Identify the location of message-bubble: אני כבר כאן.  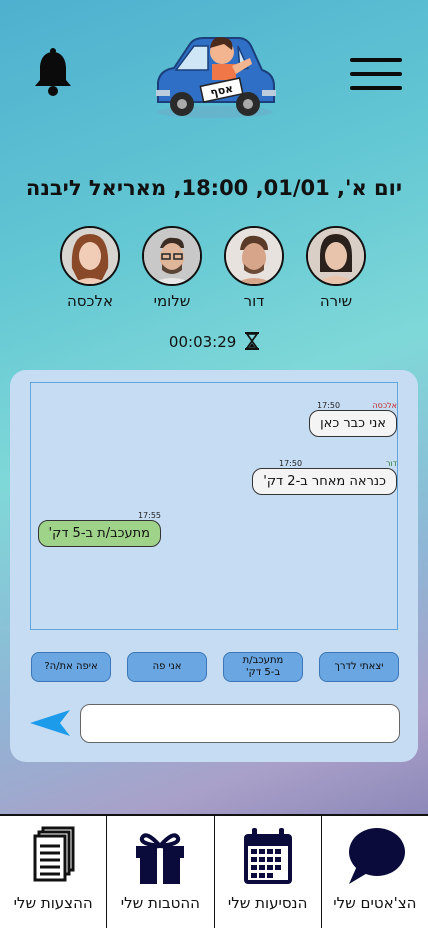
(353, 423).